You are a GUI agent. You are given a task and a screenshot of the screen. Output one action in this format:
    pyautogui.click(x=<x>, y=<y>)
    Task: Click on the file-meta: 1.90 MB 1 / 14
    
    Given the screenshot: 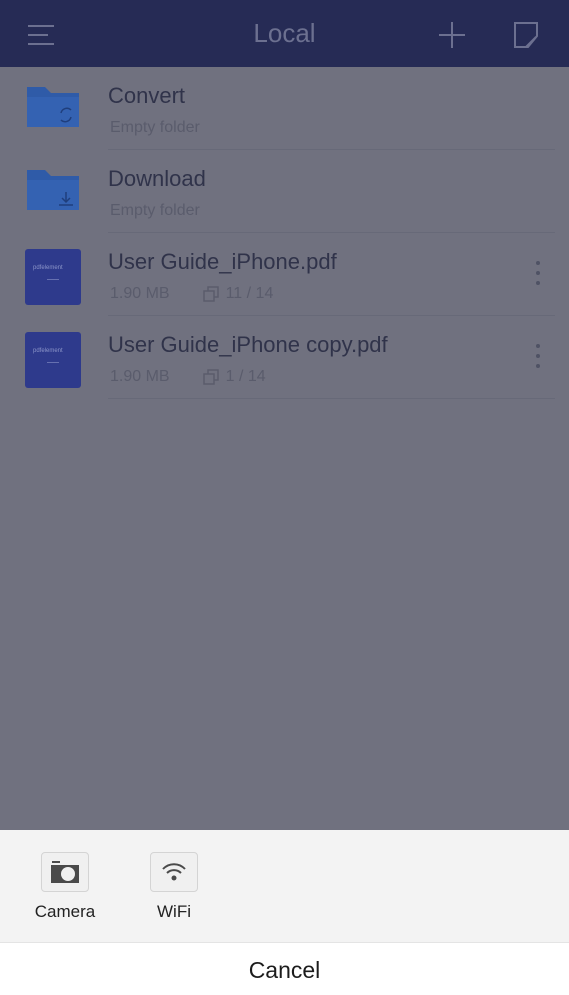 What is the action you would take?
    pyautogui.click(x=188, y=377)
    